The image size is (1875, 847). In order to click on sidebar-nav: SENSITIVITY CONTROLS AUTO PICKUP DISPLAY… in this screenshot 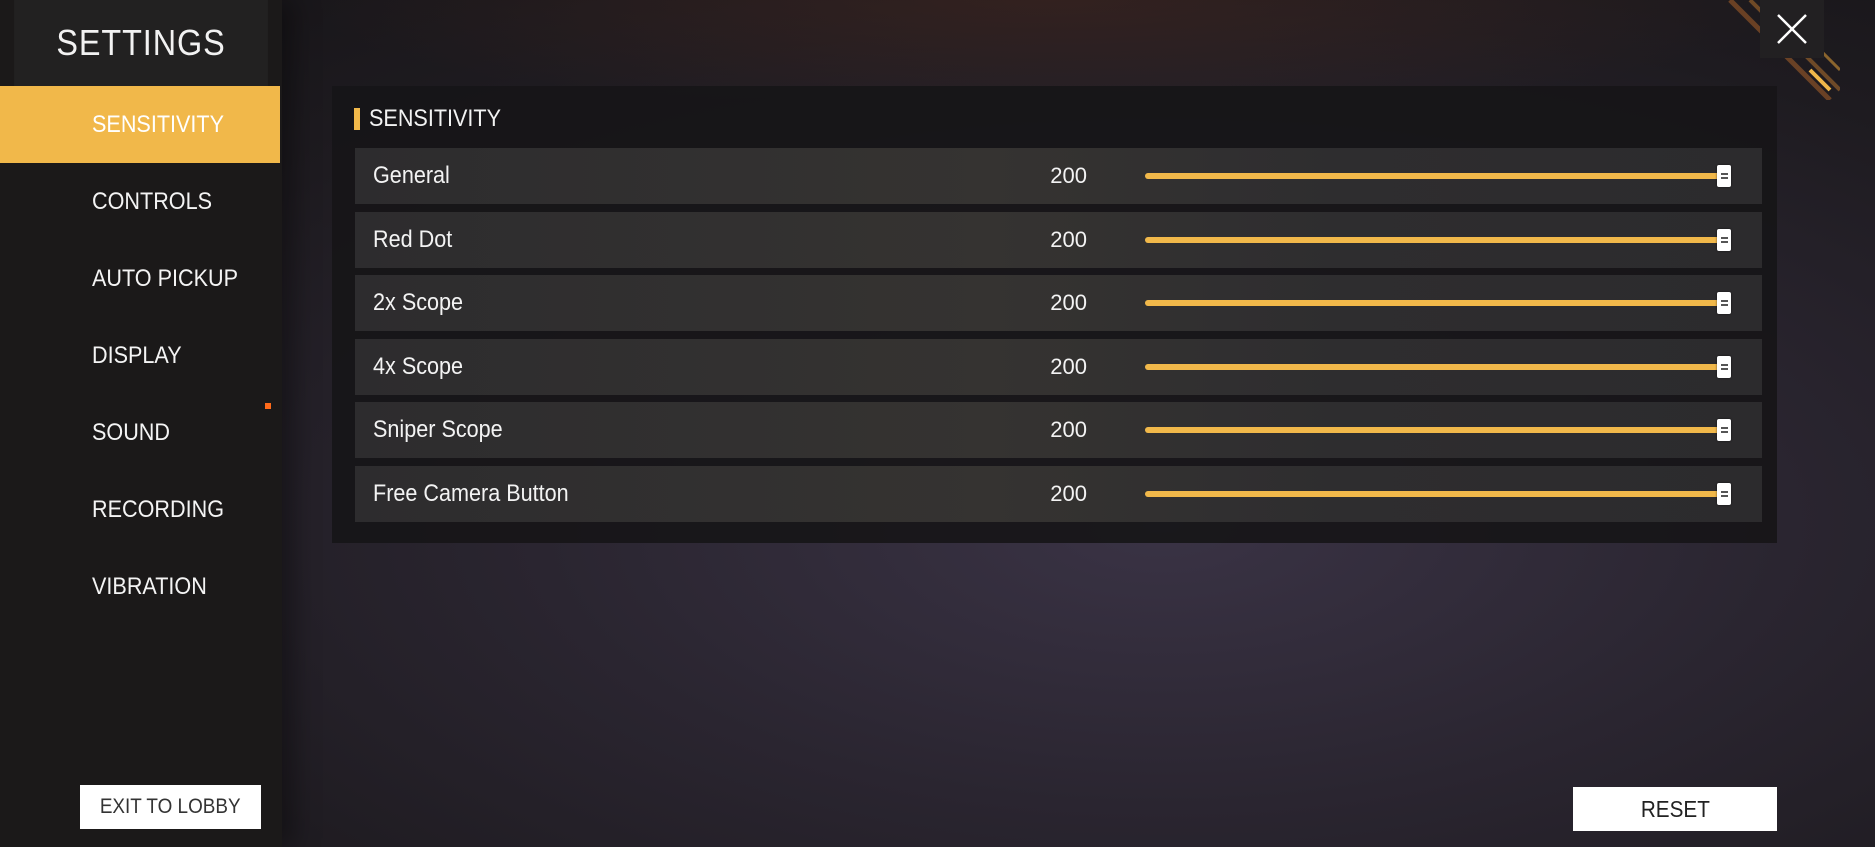, I will do `click(141, 355)`.